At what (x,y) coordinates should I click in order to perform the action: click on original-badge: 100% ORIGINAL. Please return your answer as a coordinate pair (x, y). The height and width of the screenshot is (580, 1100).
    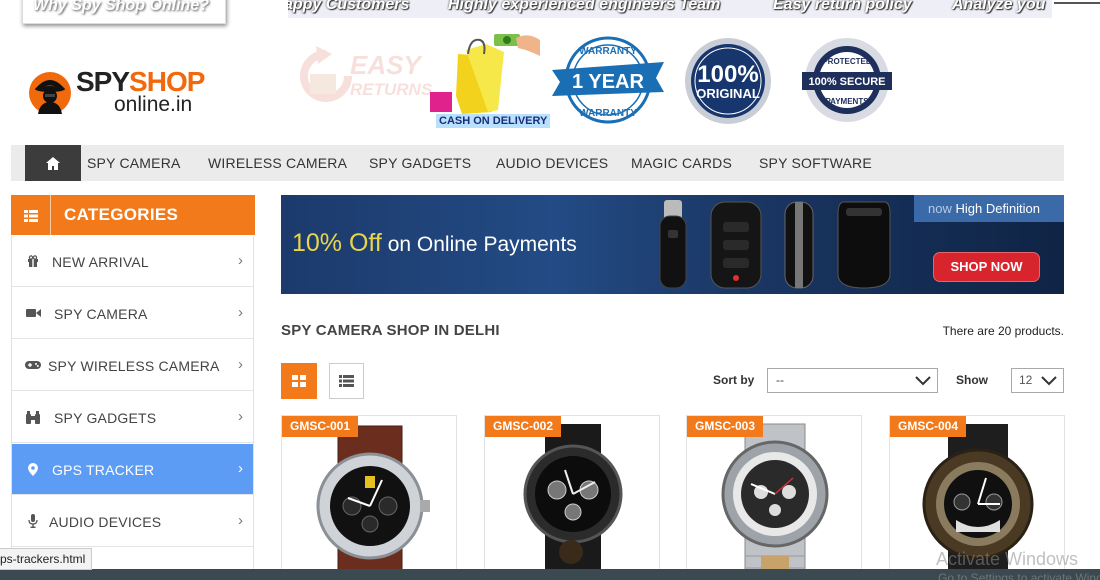
    Looking at the image, I should click on (728, 81).